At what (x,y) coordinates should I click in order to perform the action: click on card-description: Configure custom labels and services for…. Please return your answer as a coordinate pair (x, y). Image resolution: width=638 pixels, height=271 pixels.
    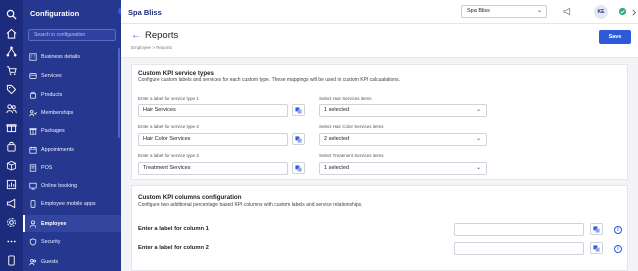
    Looking at the image, I should click on (269, 80).